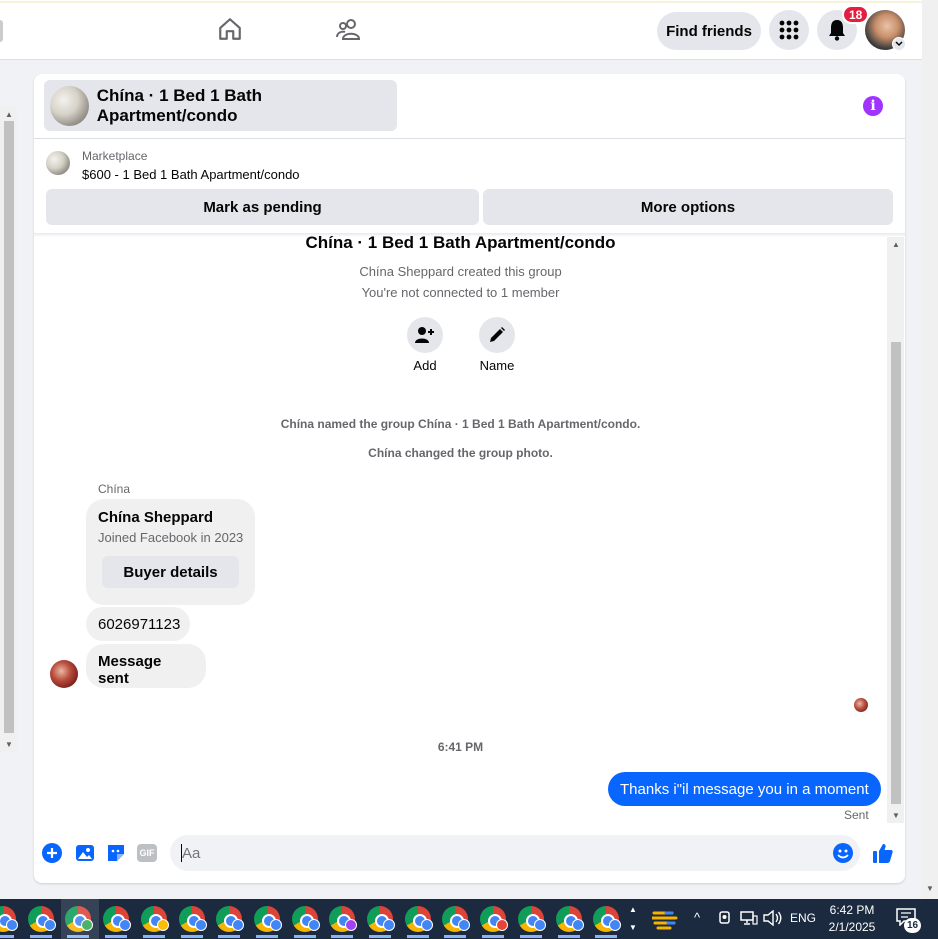 This screenshot has height=939, width=938. I want to click on not-connected-text: You're not connected to 1 member, so click(460, 292).